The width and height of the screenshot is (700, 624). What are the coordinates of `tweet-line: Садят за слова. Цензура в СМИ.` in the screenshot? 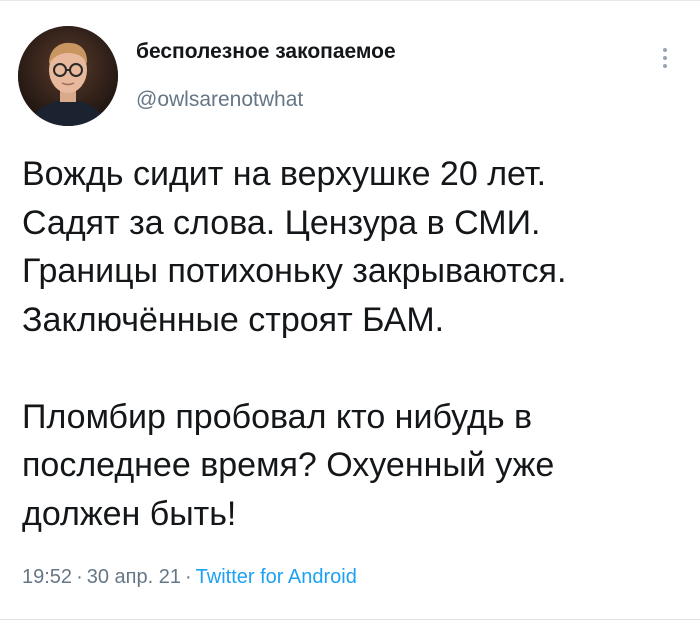 It's located at (281, 222).